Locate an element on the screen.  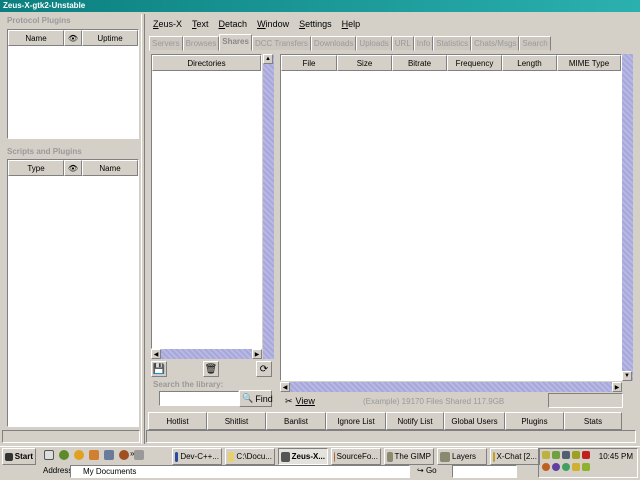
tab-servers: Servers is located at coordinates (166, 43).